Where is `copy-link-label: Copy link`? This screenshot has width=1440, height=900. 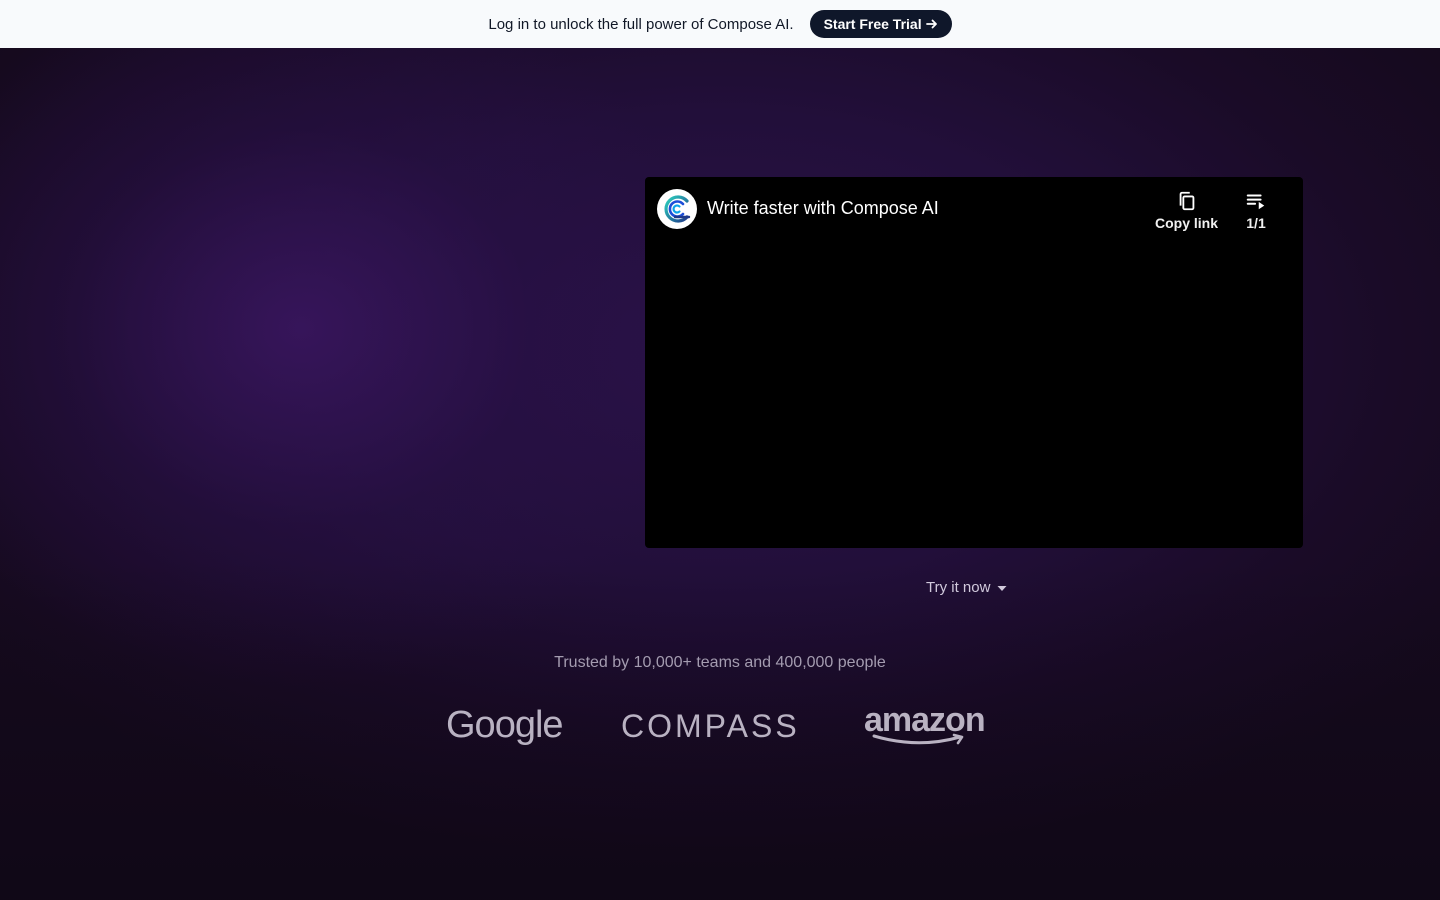 copy-link-label: Copy link is located at coordinates (1187, 223).